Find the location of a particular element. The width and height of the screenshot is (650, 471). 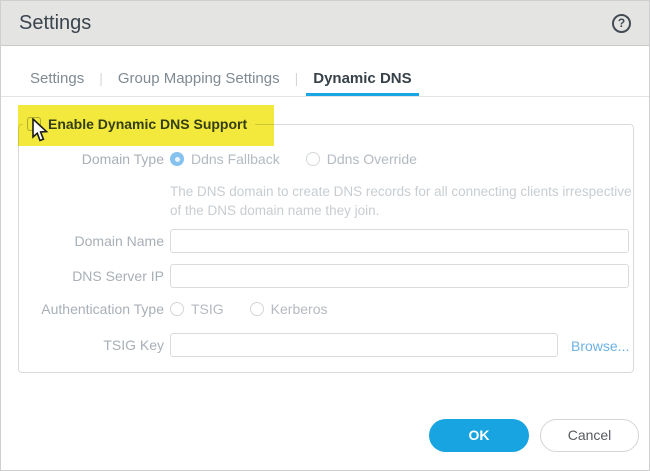

authentication-type-options: TSIG Kerberos is located at coordinates (261, 309).